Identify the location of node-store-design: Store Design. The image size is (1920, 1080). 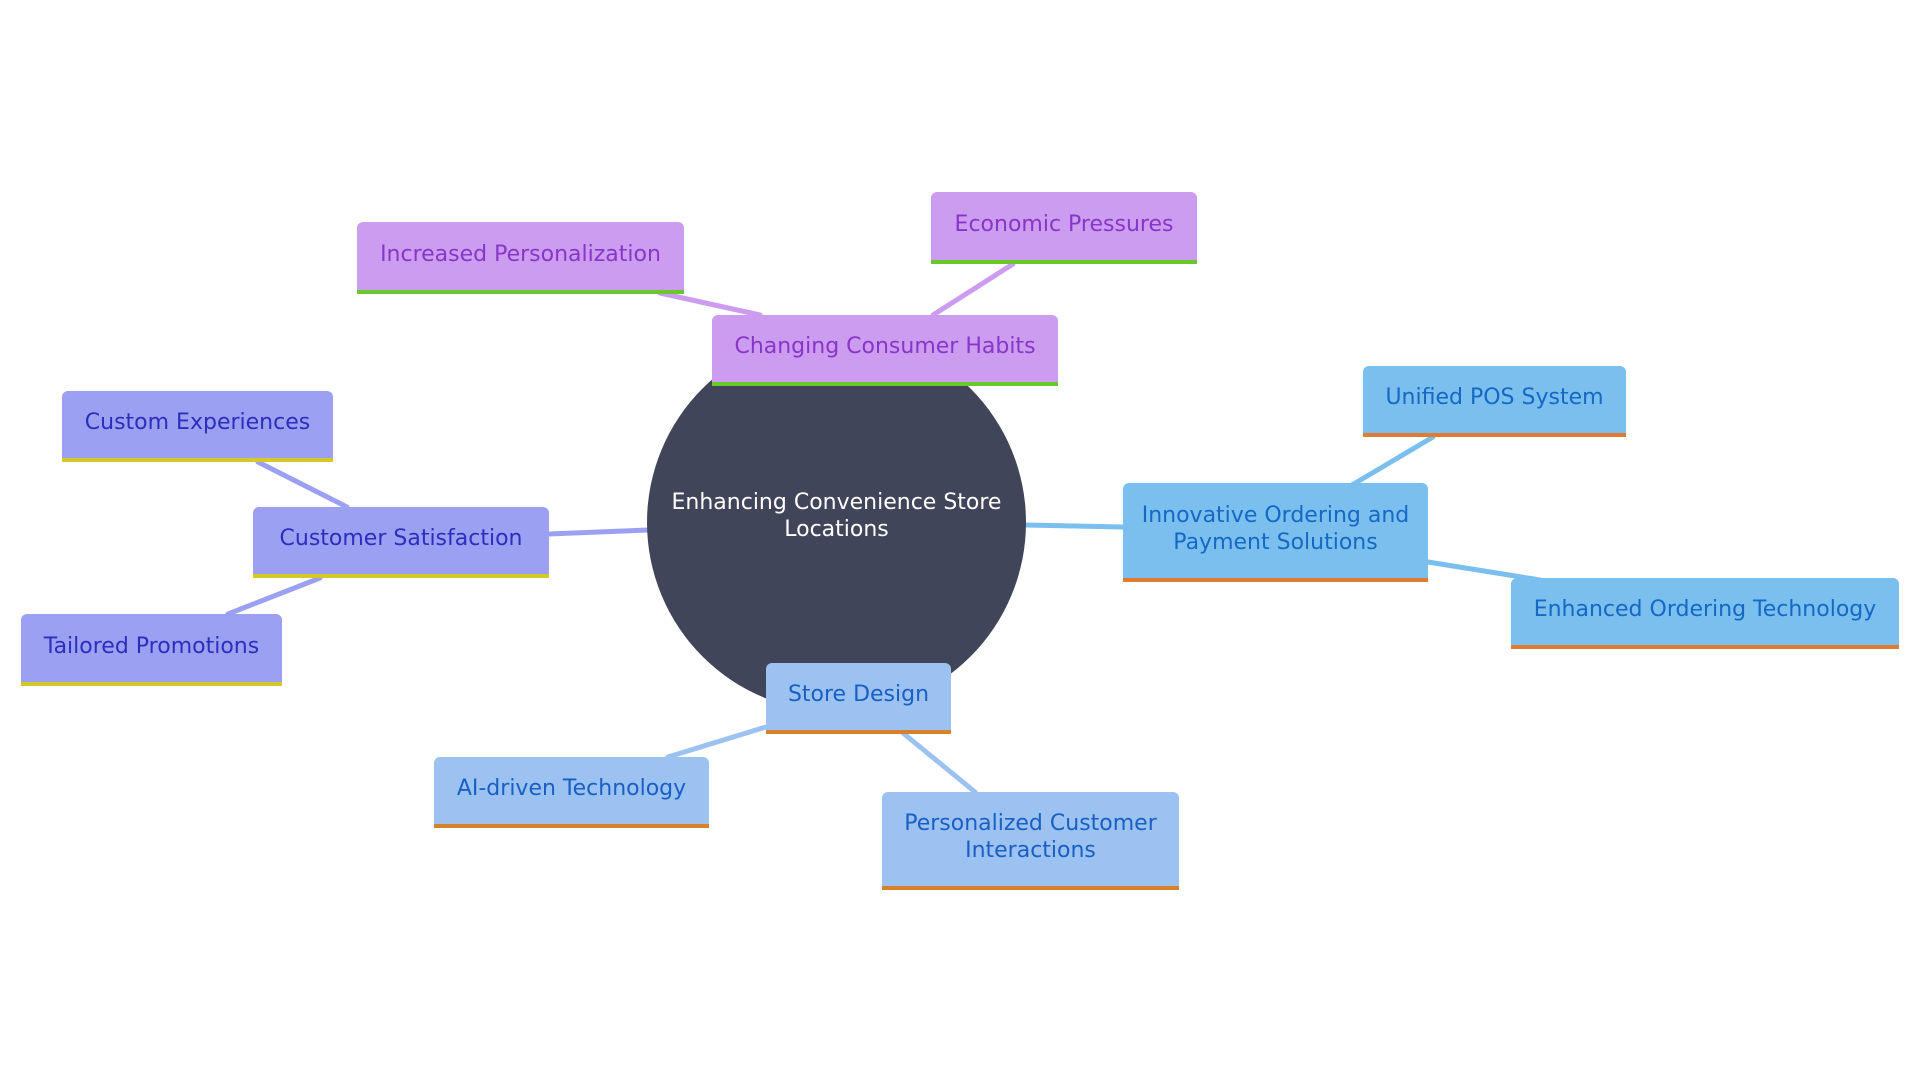
(858, 698).